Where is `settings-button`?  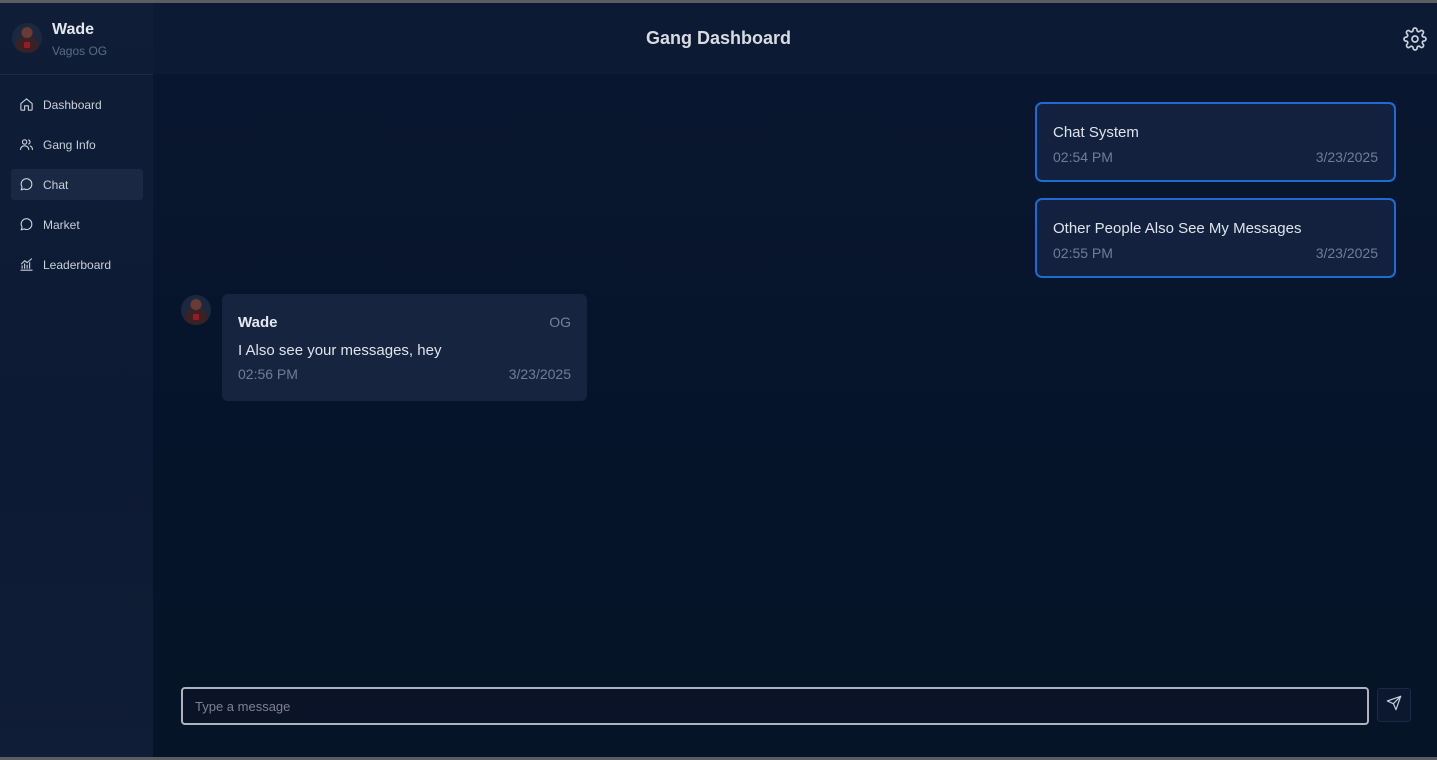 settings-button is located at coordinates (1415, 39).